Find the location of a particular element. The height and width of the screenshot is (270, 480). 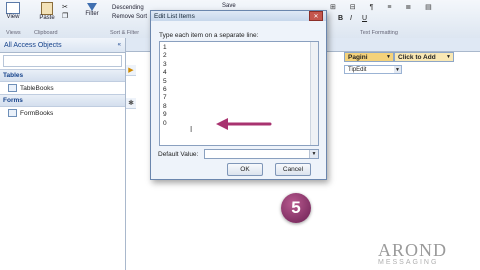

column-header-click-to-add: Click to Add ▼ is located at coordinates (424, 57).